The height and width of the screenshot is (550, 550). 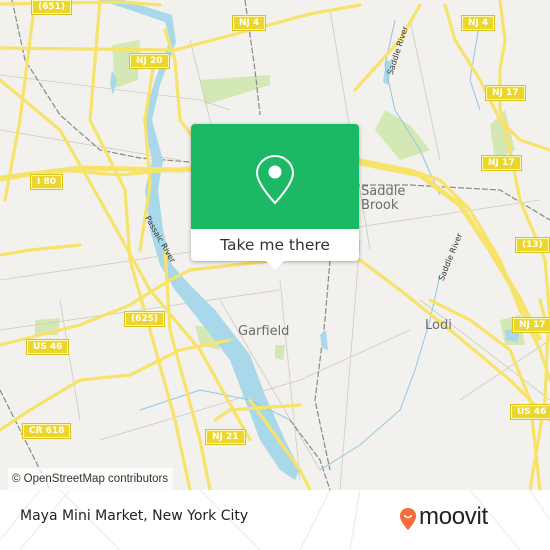 What do you see at coordinates (52, 7) in the screenshot?
I see `route-shield-651: (651)` at bounding box center [52, 7].